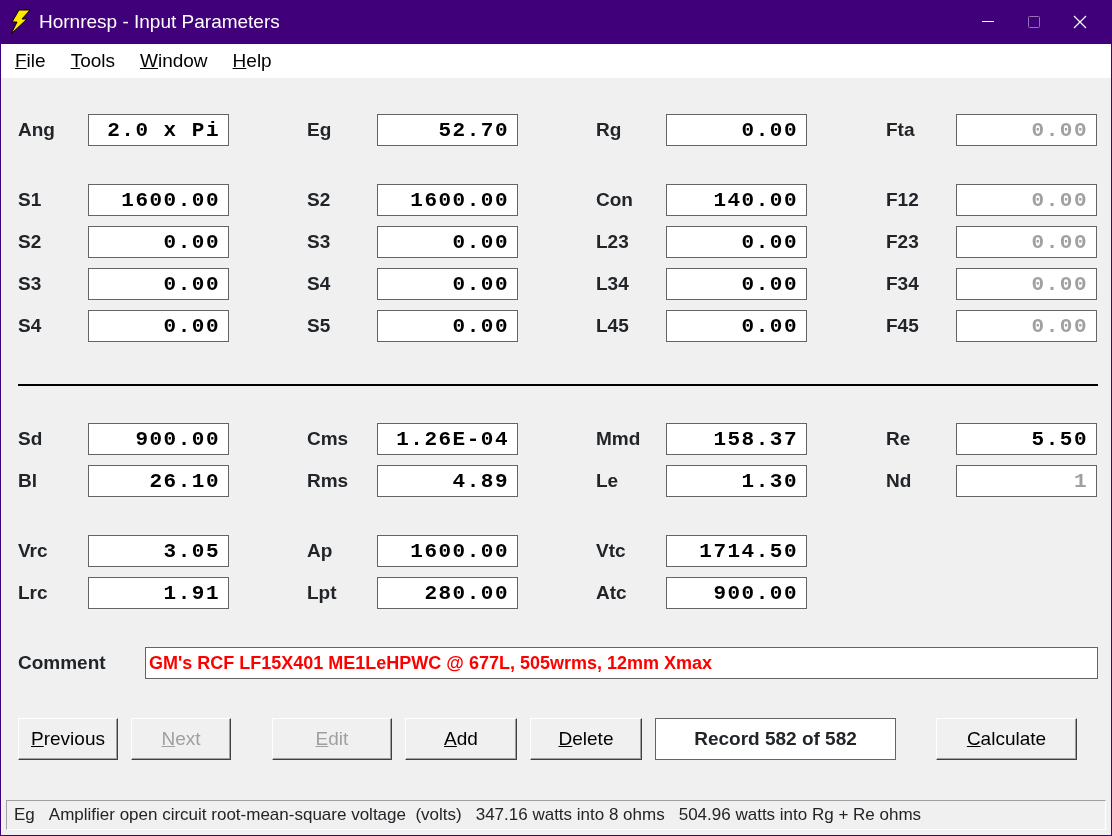 The image size is (1112, 836). Describe the element at coordinates (319, 325) in the screenshot. I see `field-label: S5` at that location.